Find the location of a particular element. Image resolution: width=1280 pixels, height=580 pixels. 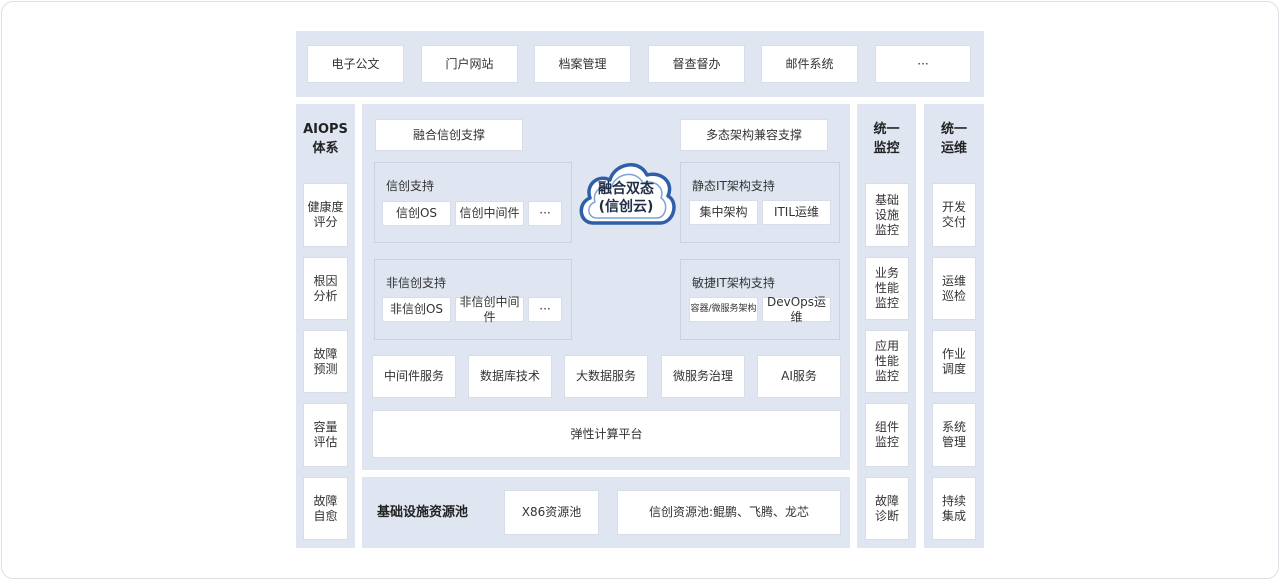

aiops-item-root-cause: 根因 分析 is located at coordinates (325, 288).